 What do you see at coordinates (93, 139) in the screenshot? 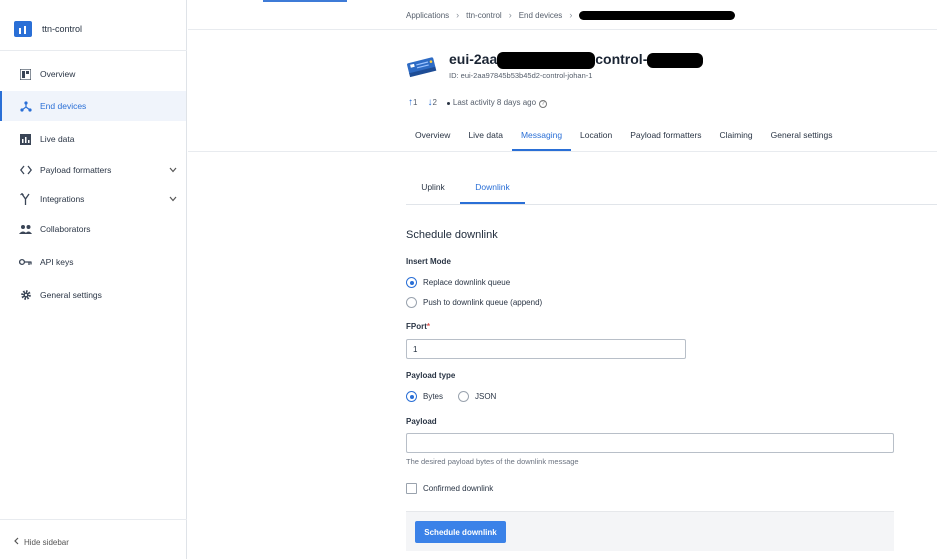
I see `sidebar-item-live-data: Live data` at bounding box center [93, 139].